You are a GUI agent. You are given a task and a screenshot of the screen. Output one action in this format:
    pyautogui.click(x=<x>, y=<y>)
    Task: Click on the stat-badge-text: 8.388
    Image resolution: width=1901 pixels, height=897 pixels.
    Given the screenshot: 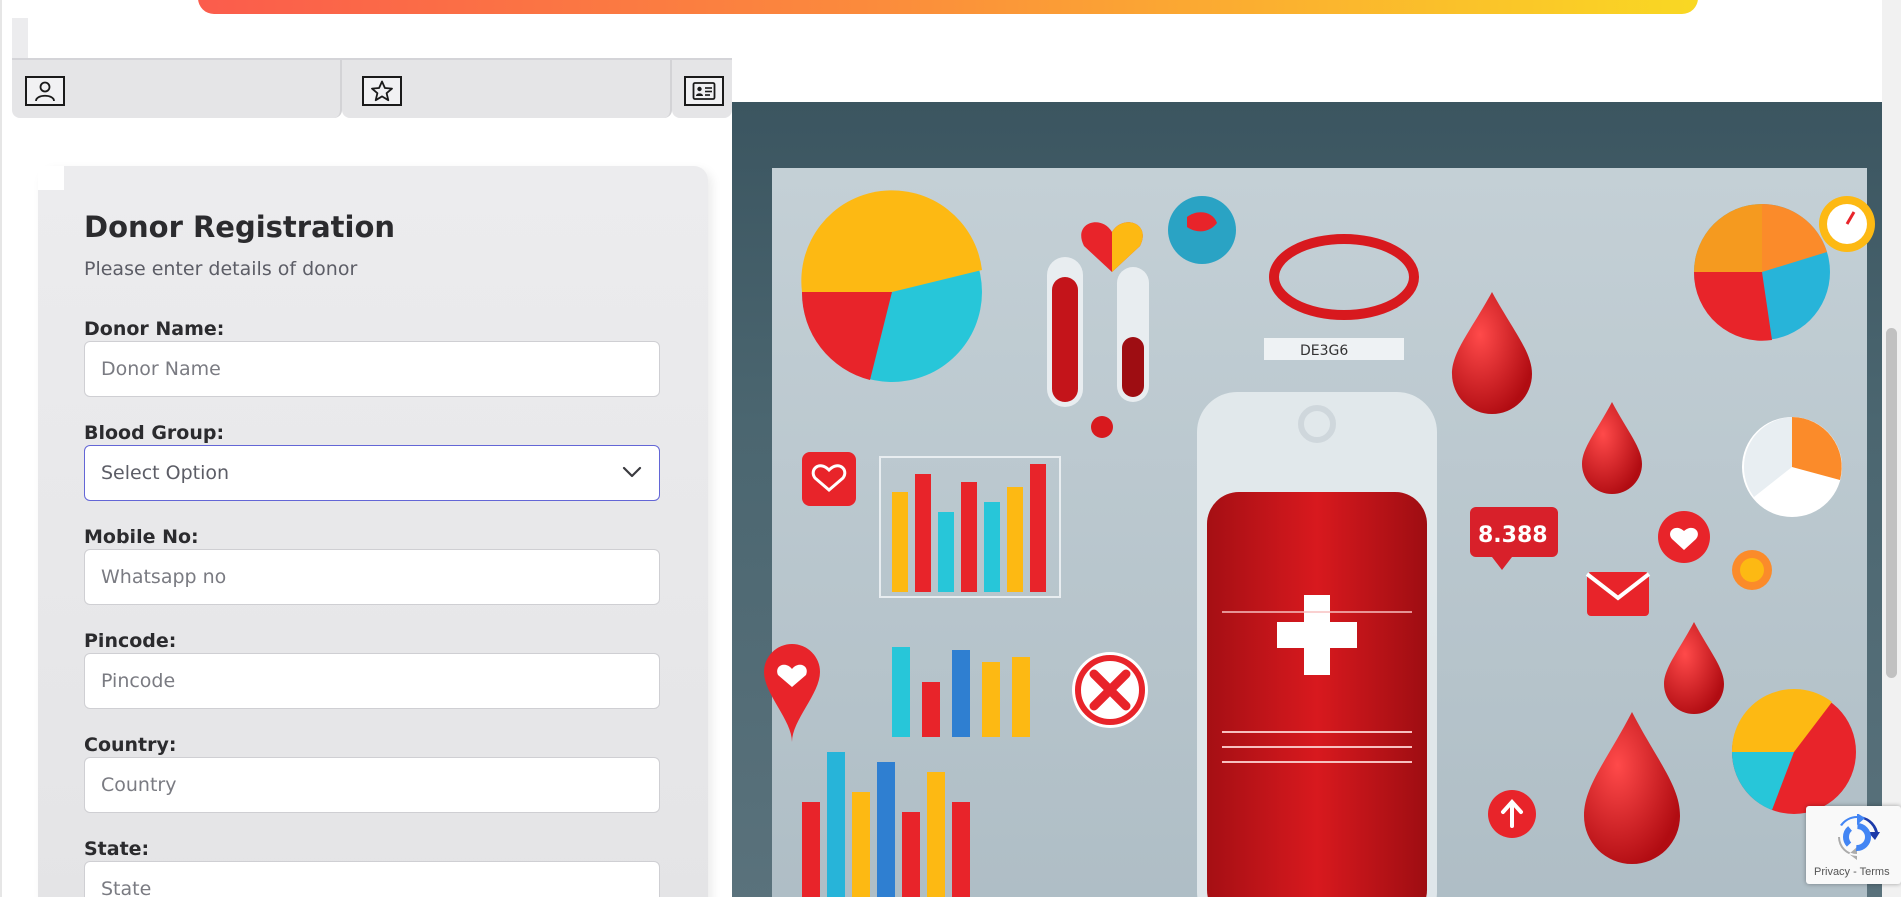 What is the action you would take?
    pyautogui.click(x=1513, y=535)
    